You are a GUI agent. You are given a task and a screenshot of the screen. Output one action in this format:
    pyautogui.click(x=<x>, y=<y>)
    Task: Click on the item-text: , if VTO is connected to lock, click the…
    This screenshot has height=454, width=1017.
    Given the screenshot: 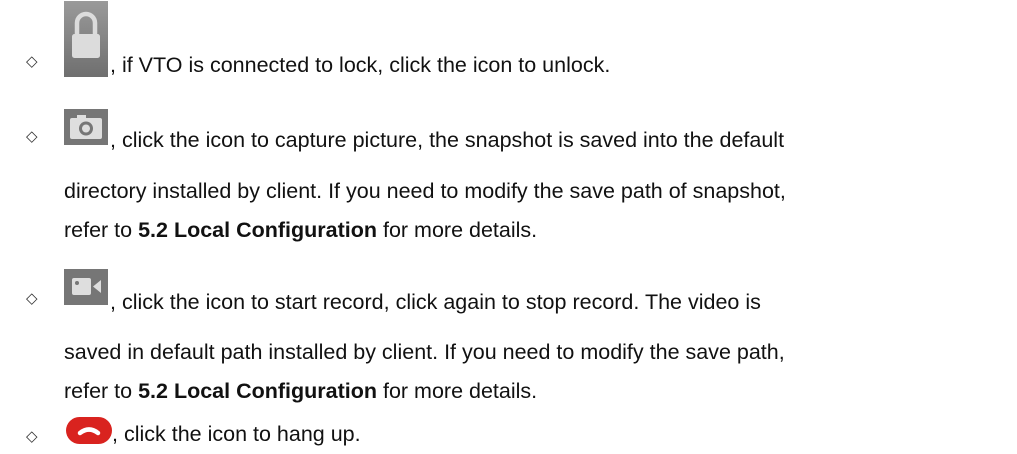 What is the action you would take?
    pyautogui.click(x=360, y=65)
    